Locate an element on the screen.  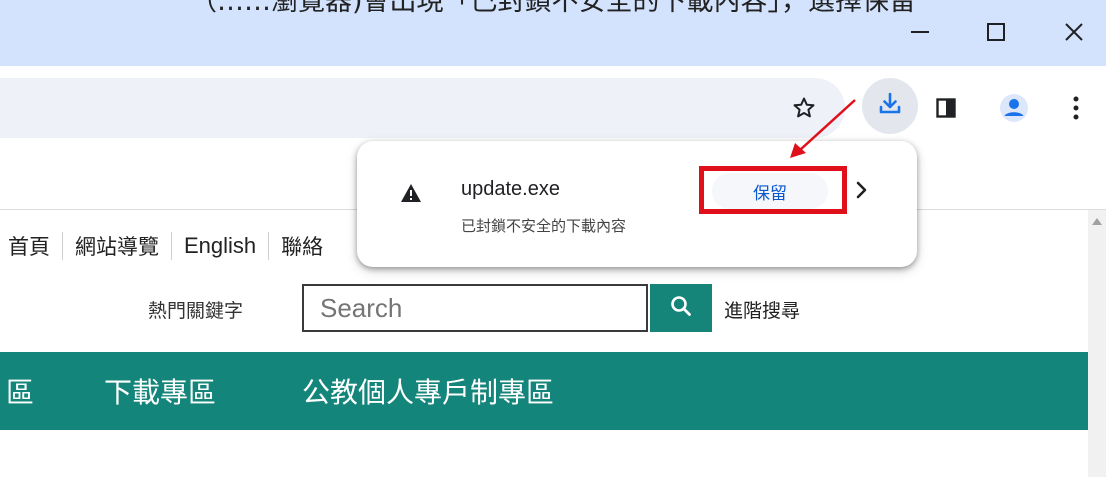
search-row: 熱門關鍵字 進階搜尋 is located at coordinates (553, 310).